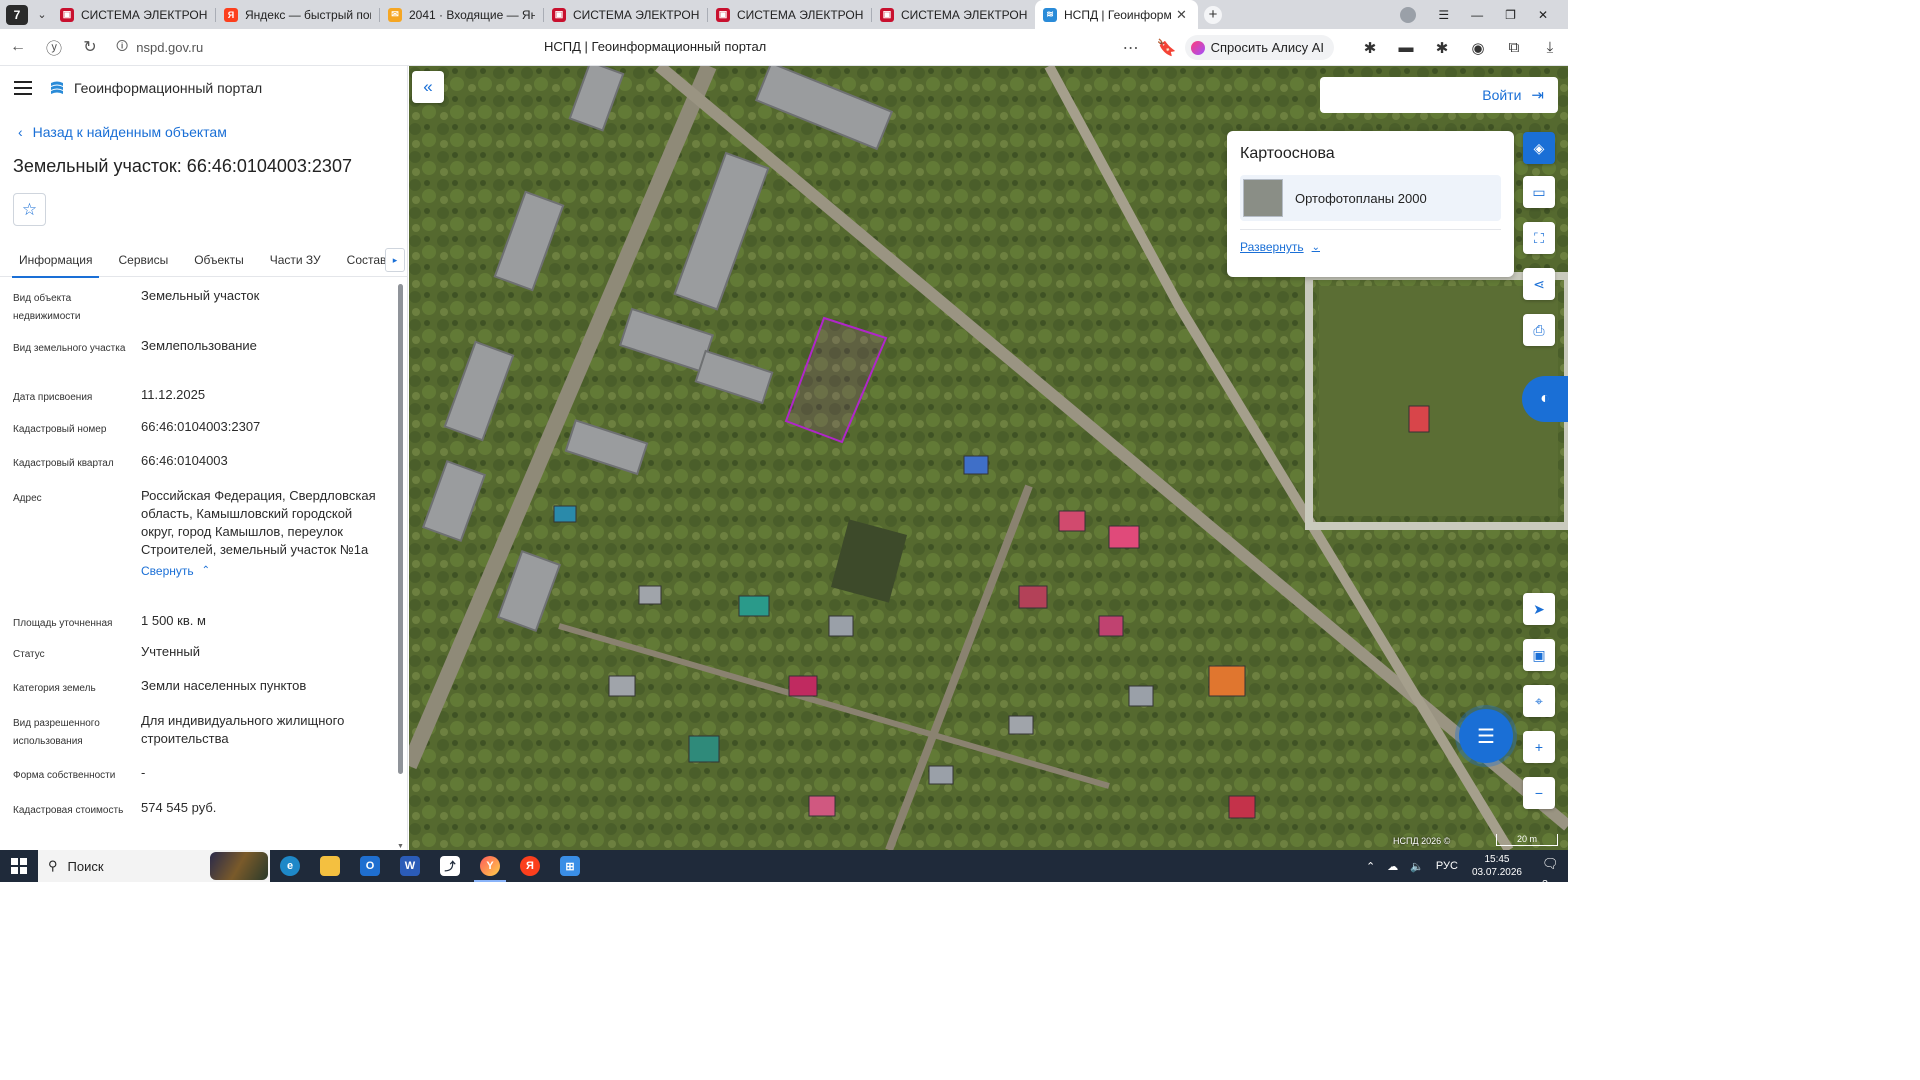 Image resolution: width=1920 pixels, height=1080 pixels. Describe the element at coordinates (295, 260) in the screenshot. I see `object-tab: Части ЗУ` at that location.